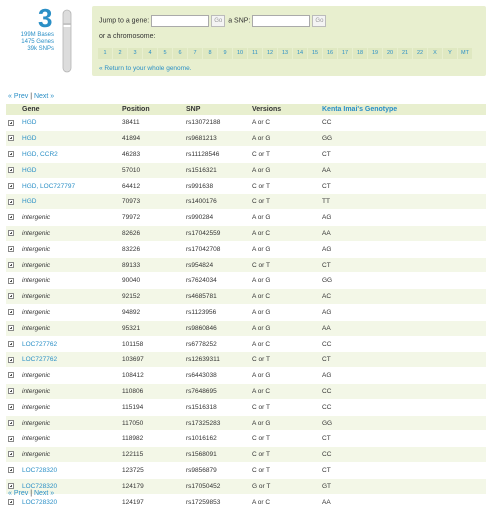  What do you see at coordinates (152, 109) in the screenshot?
I see `position-column-header: Position` at bounding box center [152, 109].